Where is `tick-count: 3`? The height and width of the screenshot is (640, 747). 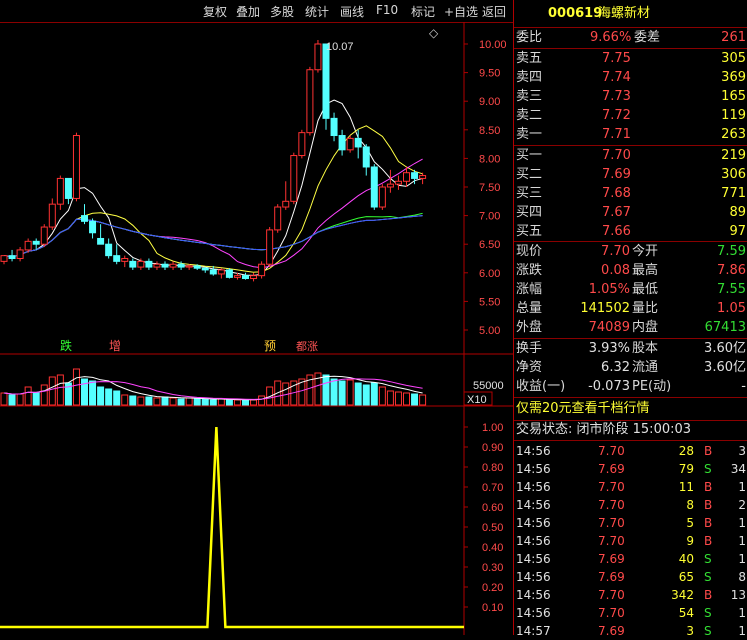
tick-count: 3 is located at coordinates (742, 451).